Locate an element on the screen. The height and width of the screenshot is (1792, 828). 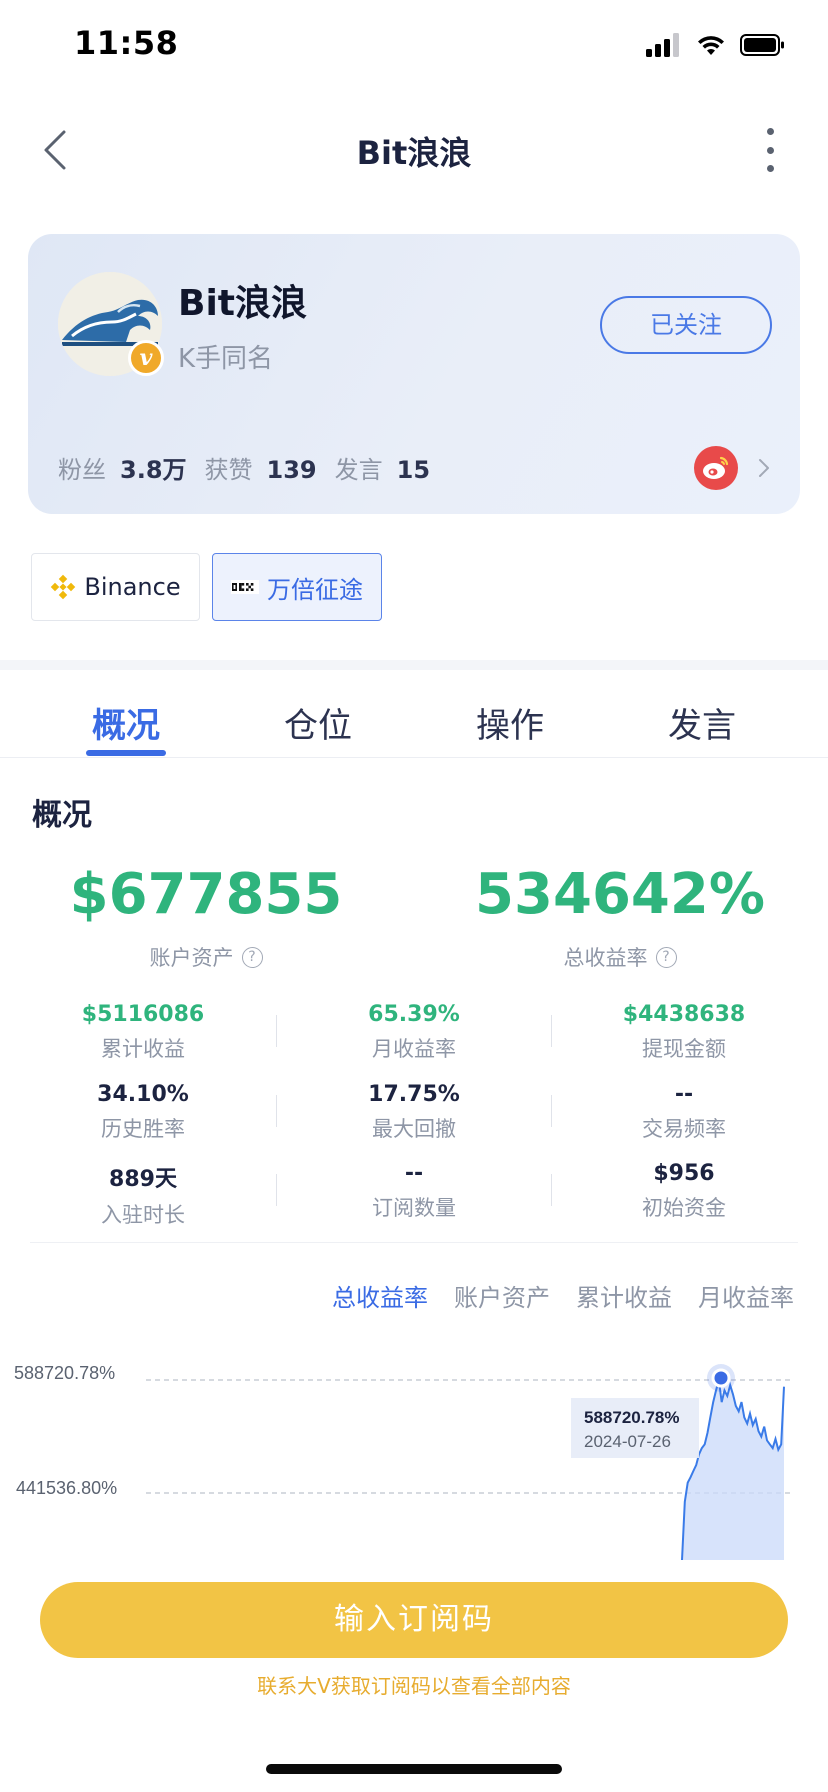
stat-monthly-return: 65.39% 月收益率 is located at coordinates (414, 1032).